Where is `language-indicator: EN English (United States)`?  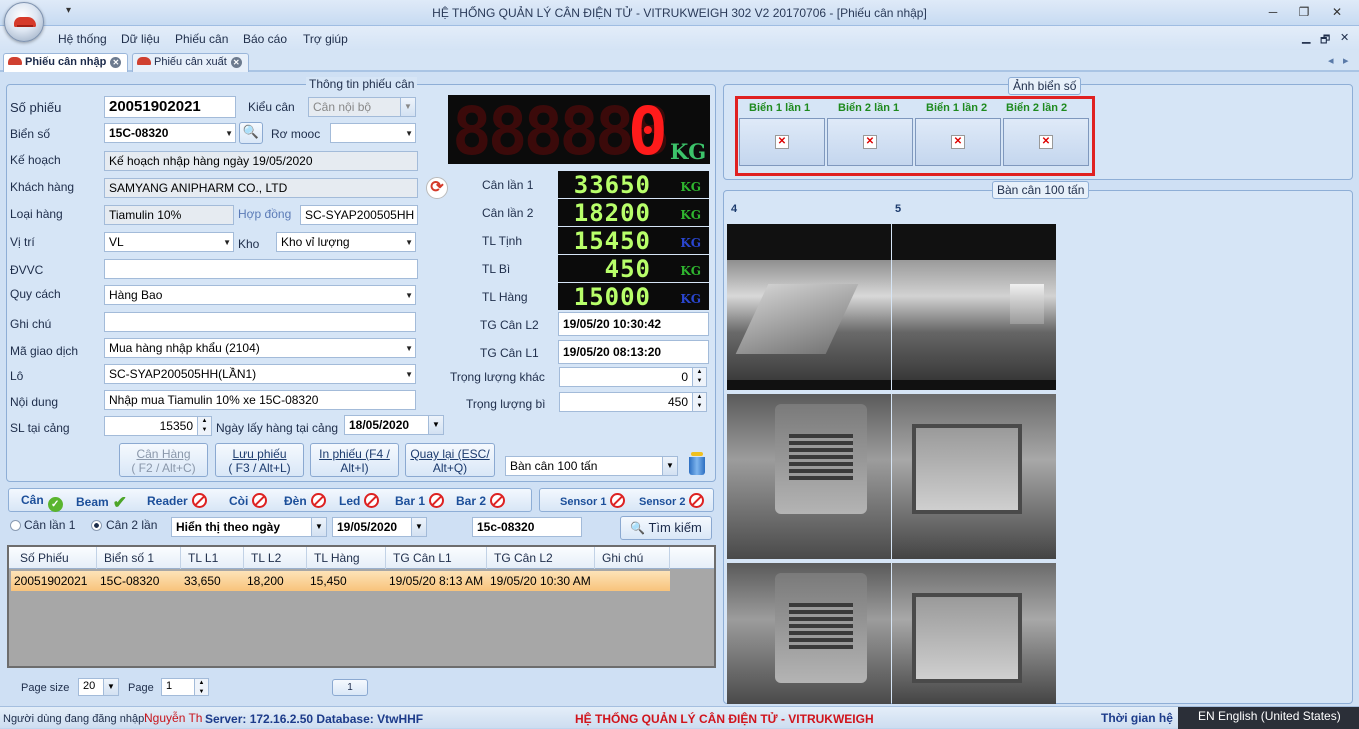
language-indicator: EN English (United States) is located at coordinates (1268, 718).